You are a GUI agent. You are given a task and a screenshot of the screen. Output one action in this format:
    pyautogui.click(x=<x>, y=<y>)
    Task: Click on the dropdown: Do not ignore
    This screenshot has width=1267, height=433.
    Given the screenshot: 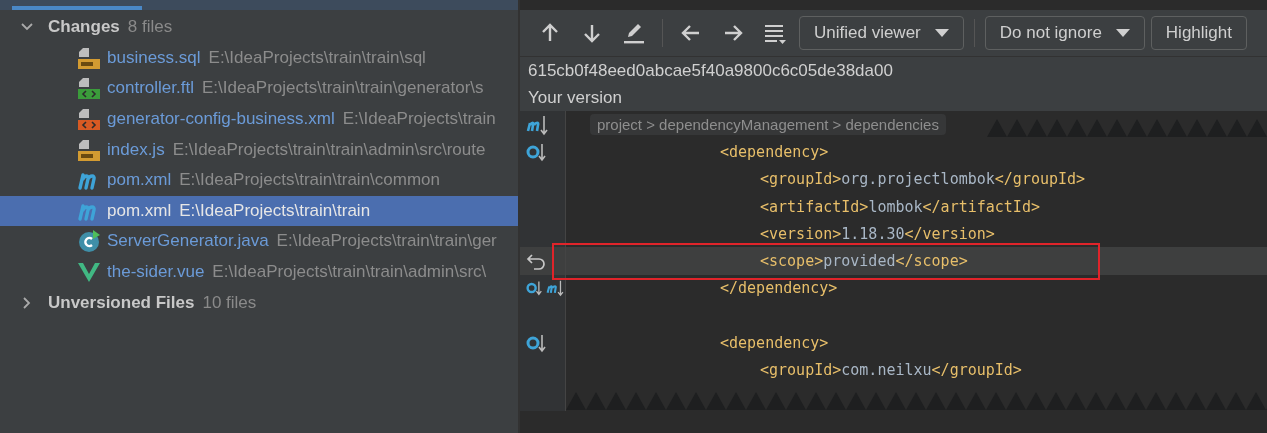 What is the action you would take?
    pyautogui.click(x=1064, y=33)
    